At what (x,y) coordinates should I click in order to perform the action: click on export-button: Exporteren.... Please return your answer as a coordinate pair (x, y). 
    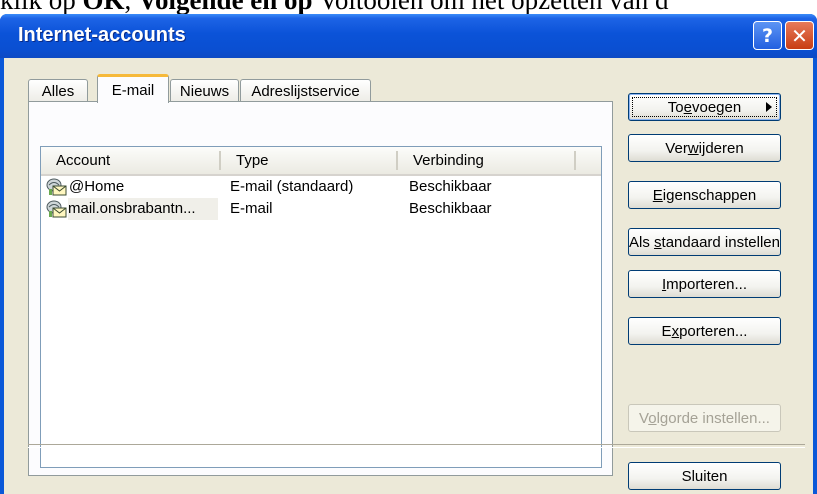
    Looking at the image, I should click on (704, 331).